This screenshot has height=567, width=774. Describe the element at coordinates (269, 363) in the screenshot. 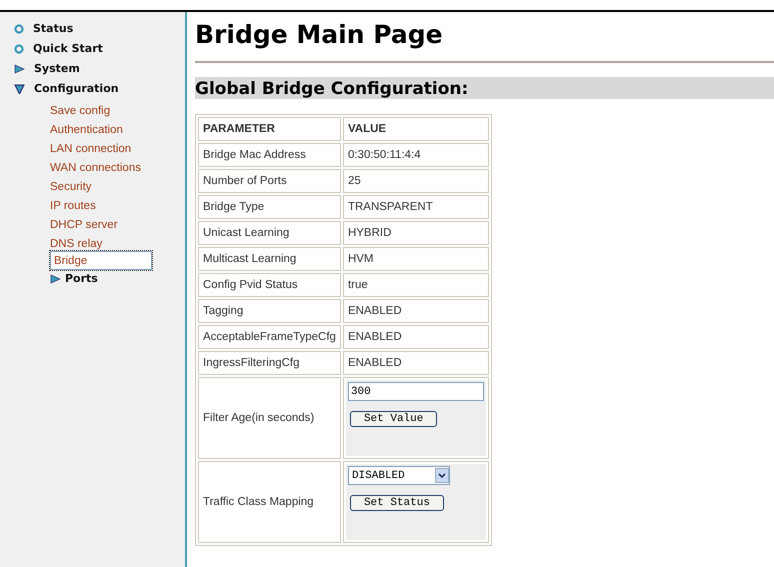

I see `table-cell: IngressFilteringCfg` at that location.